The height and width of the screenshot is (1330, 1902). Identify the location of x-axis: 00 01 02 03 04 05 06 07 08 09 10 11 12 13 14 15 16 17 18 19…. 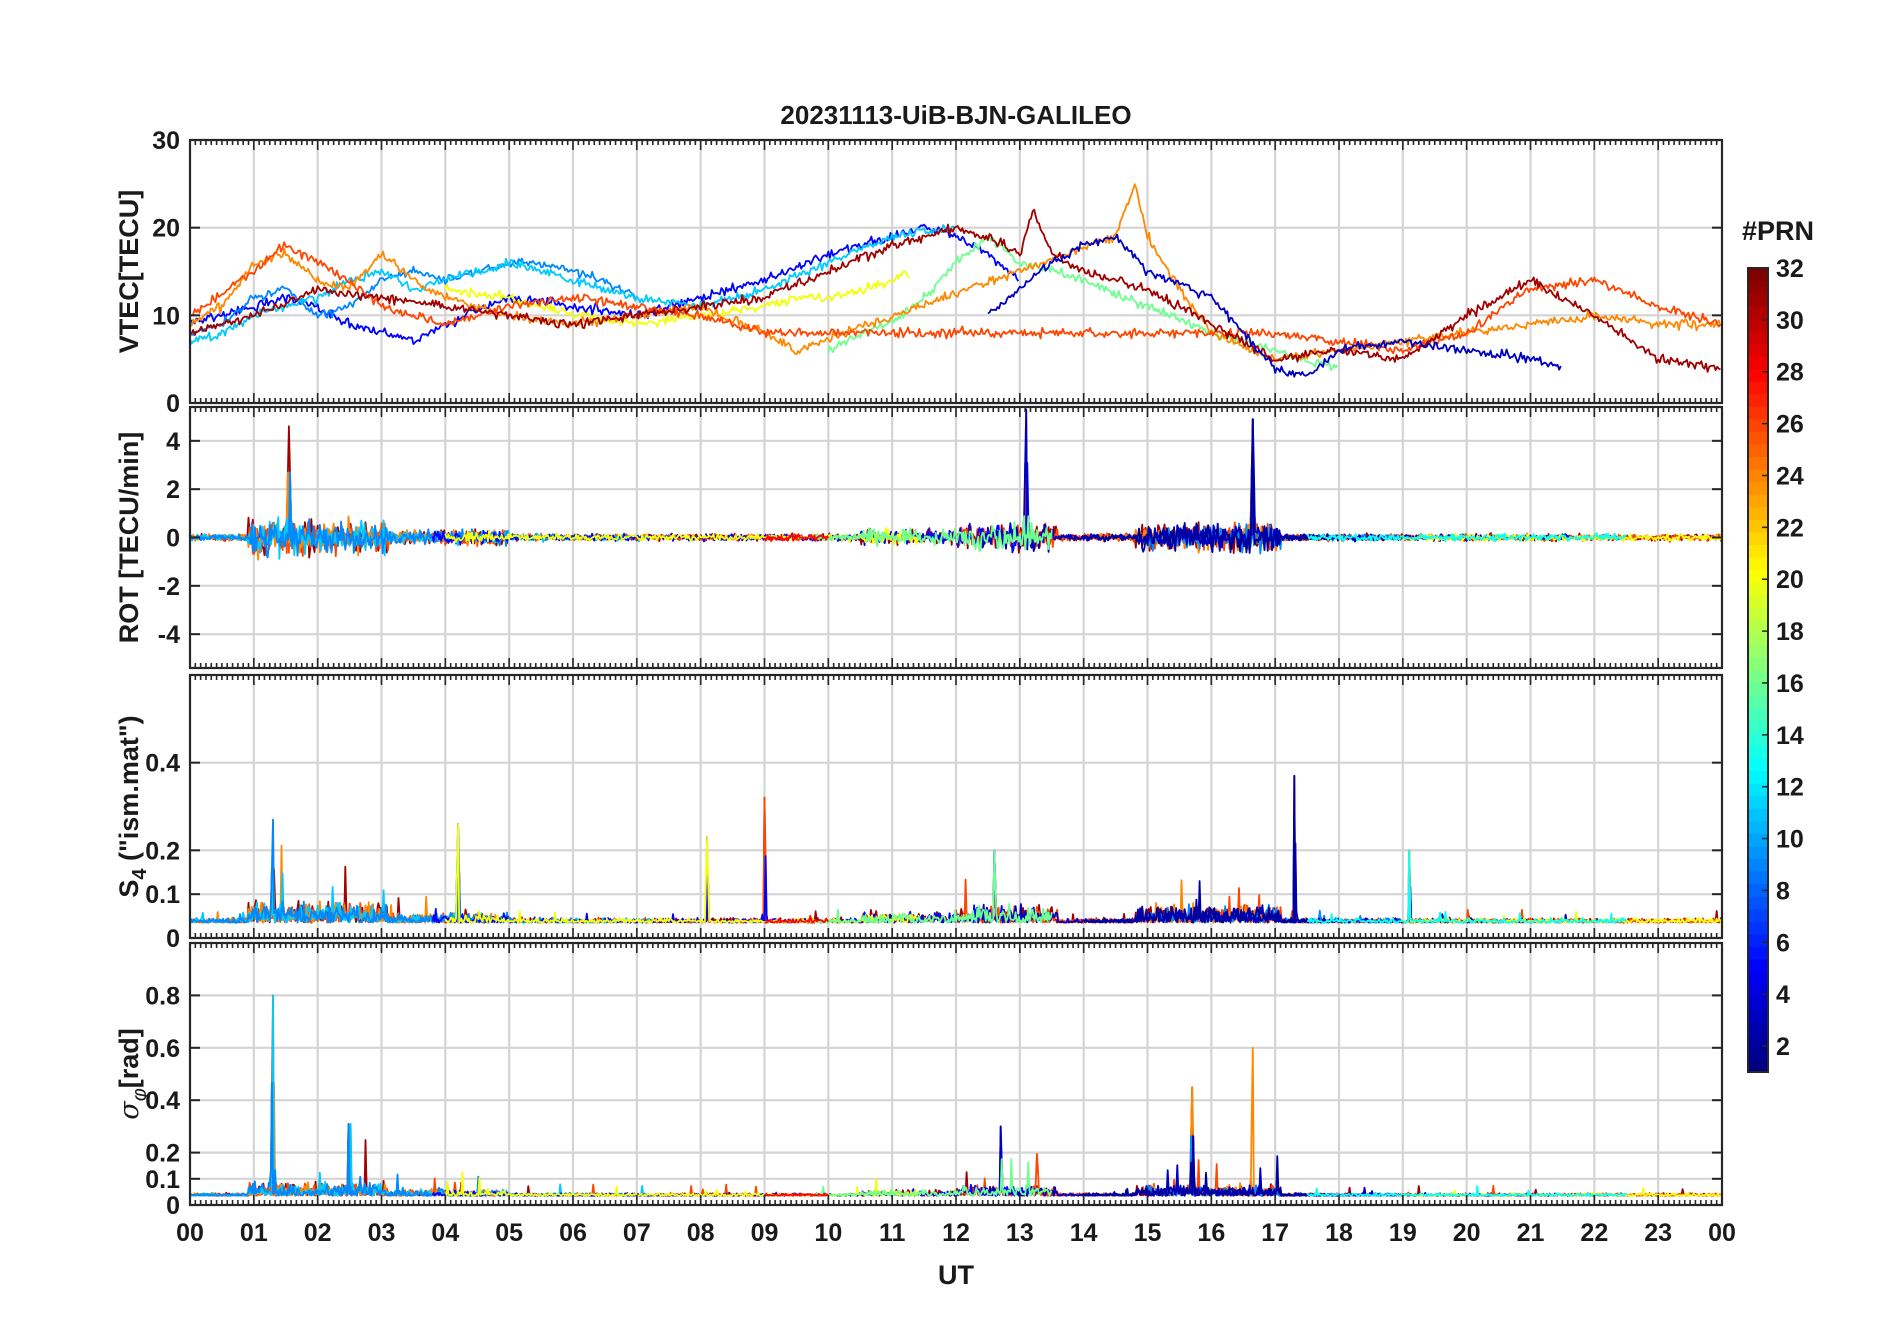
(956, 1233).